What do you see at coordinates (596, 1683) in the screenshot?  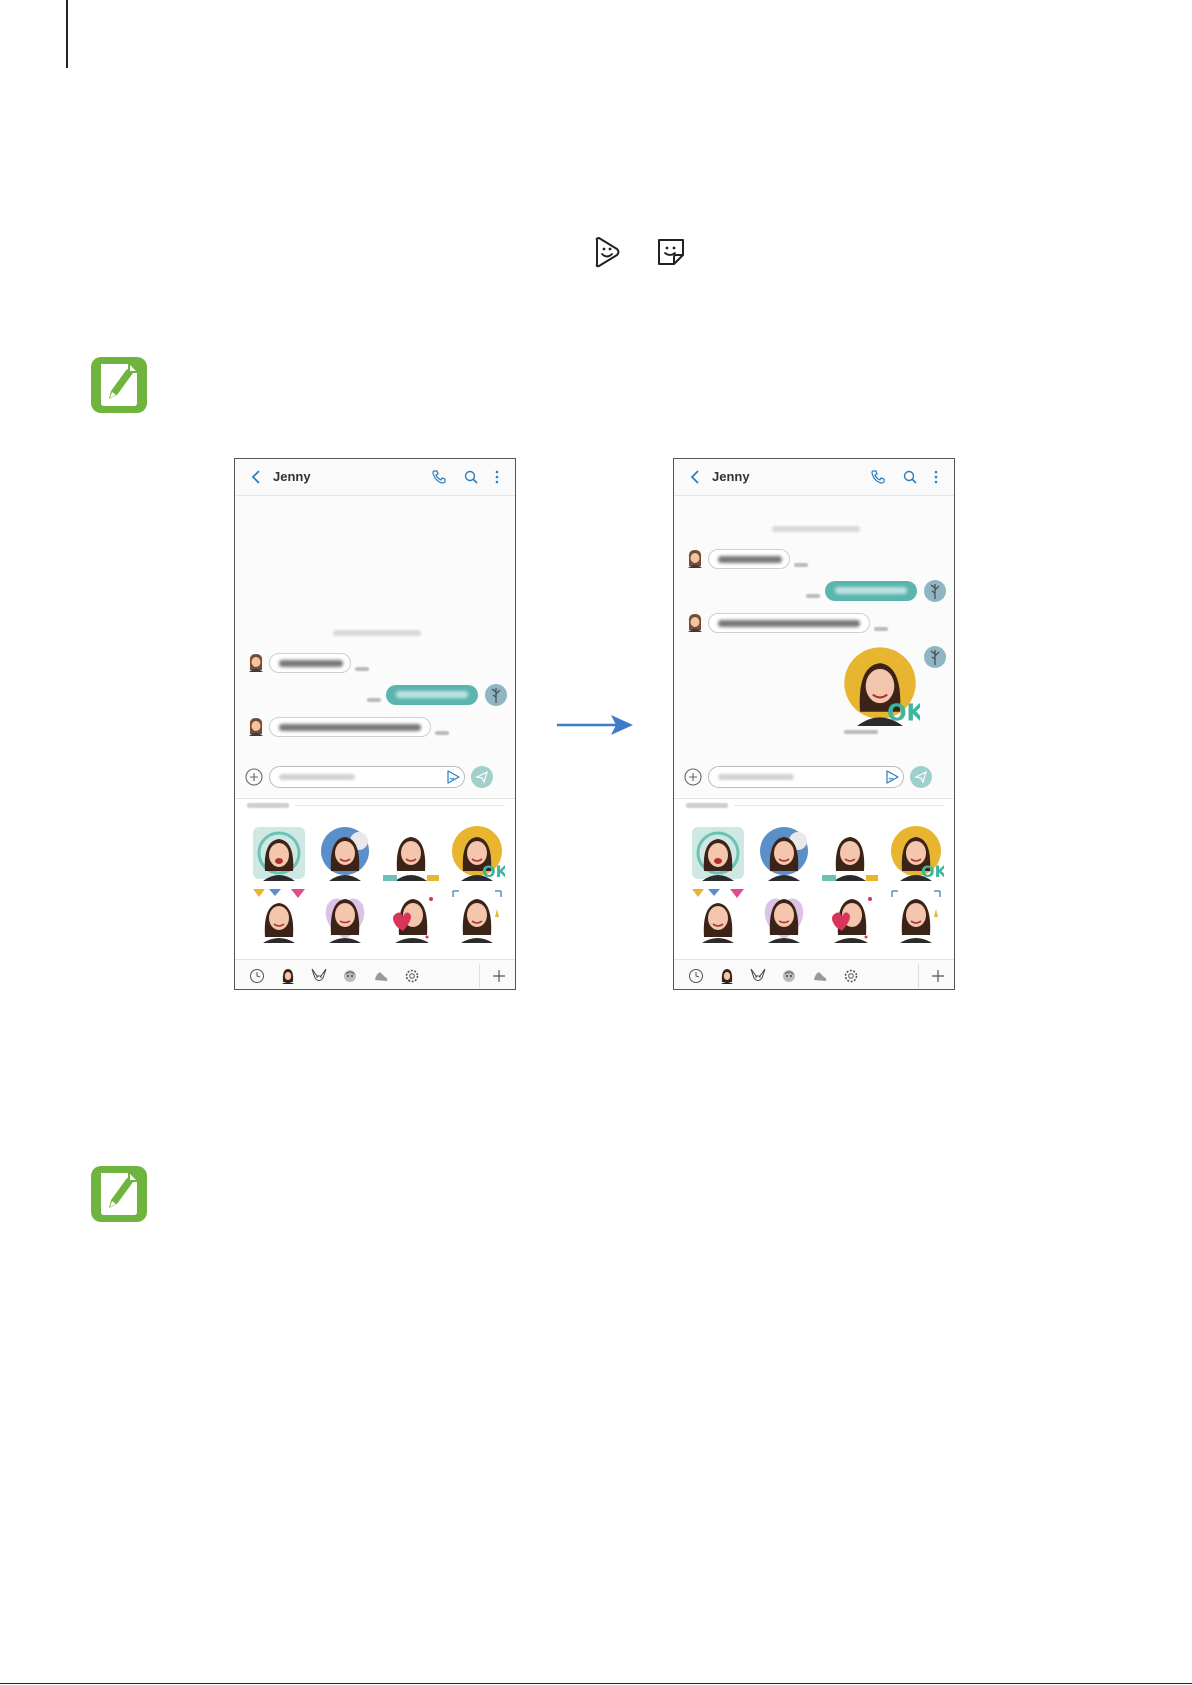 I see `footer-rule` at bounding box center [596, 1683].